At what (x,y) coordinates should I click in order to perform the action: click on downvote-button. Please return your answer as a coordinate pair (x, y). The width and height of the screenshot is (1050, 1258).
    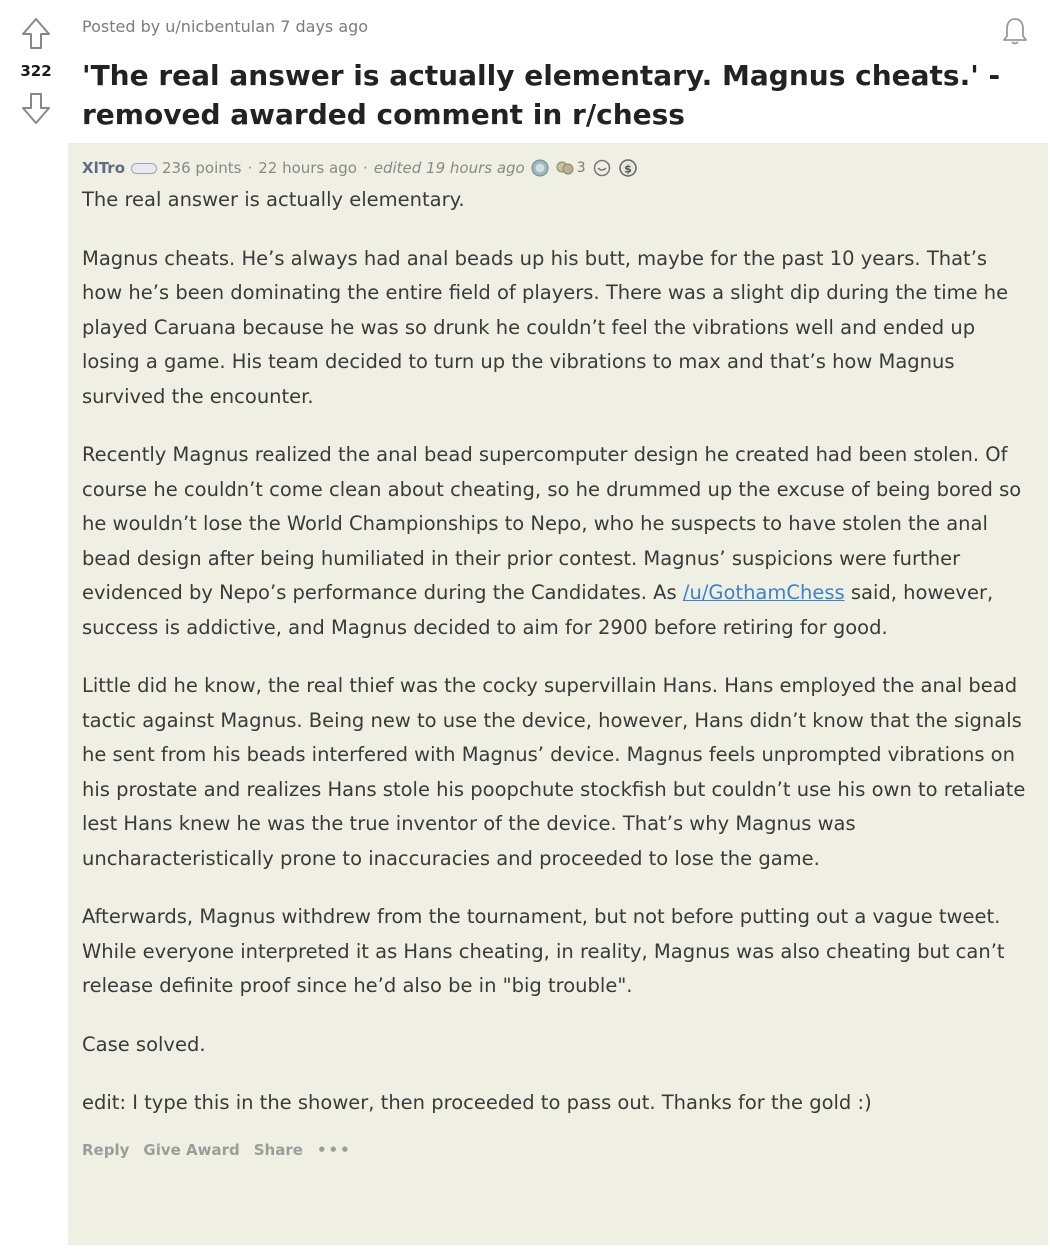
    Looking at the image, I should click on (36, 108).